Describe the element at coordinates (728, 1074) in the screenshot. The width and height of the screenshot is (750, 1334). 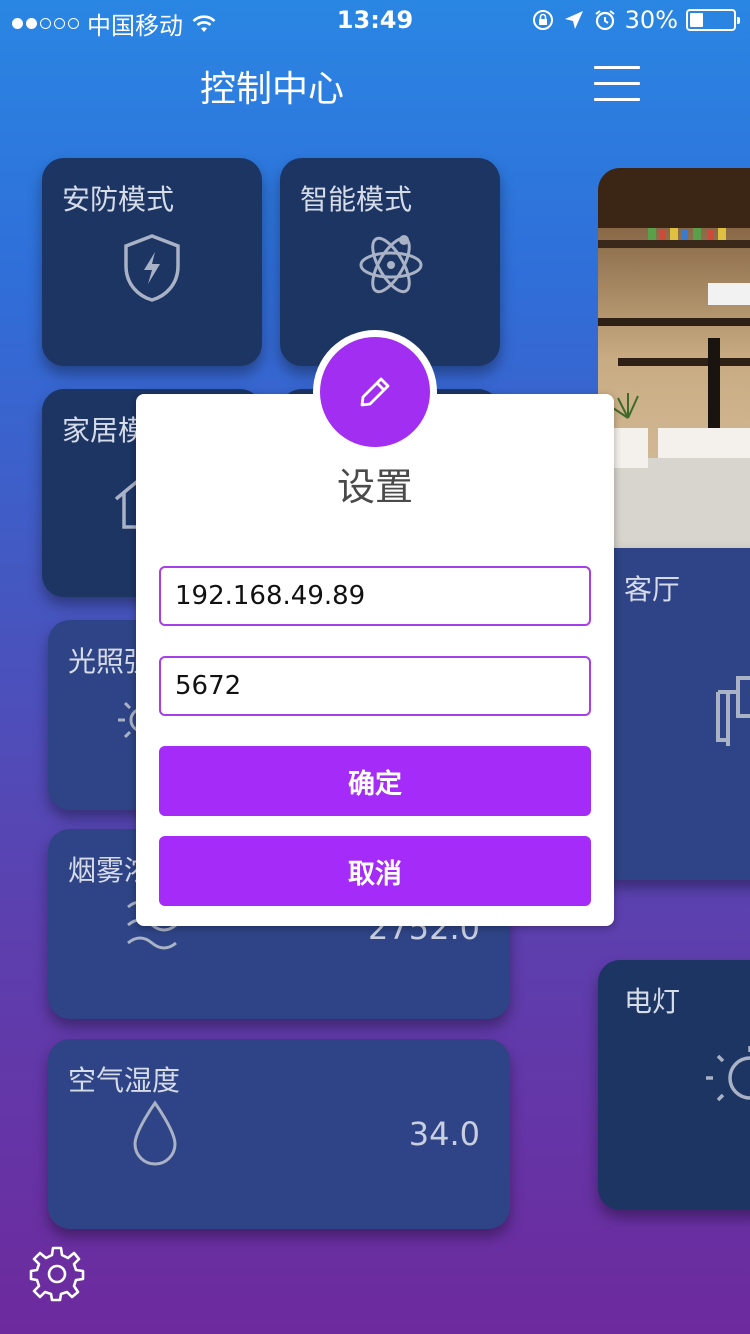
I see `bulb-icon` at that location.